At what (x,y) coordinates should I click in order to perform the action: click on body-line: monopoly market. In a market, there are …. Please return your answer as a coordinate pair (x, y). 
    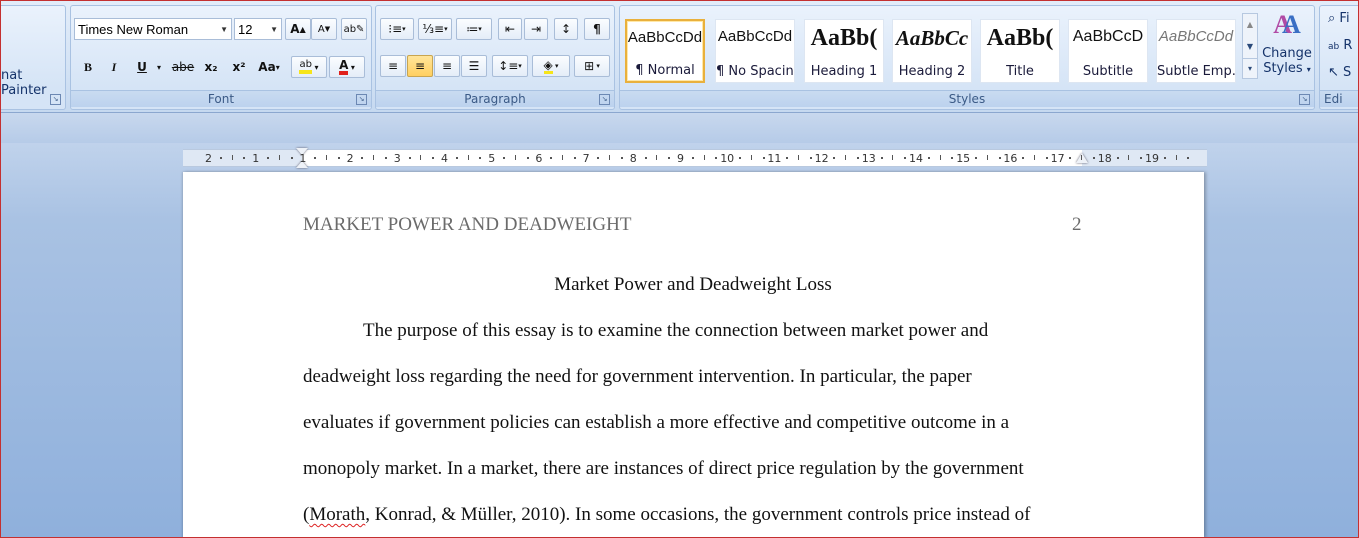
    Looking at the image, I should click on (663, 469).